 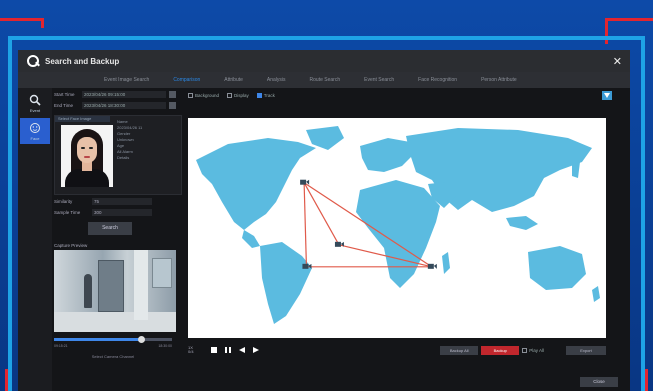 What do you see at coordinates (113, 346) in the screenshot?
I see `slider-times: 09:15:21 18:30:00` at bounding box center [113, 346].